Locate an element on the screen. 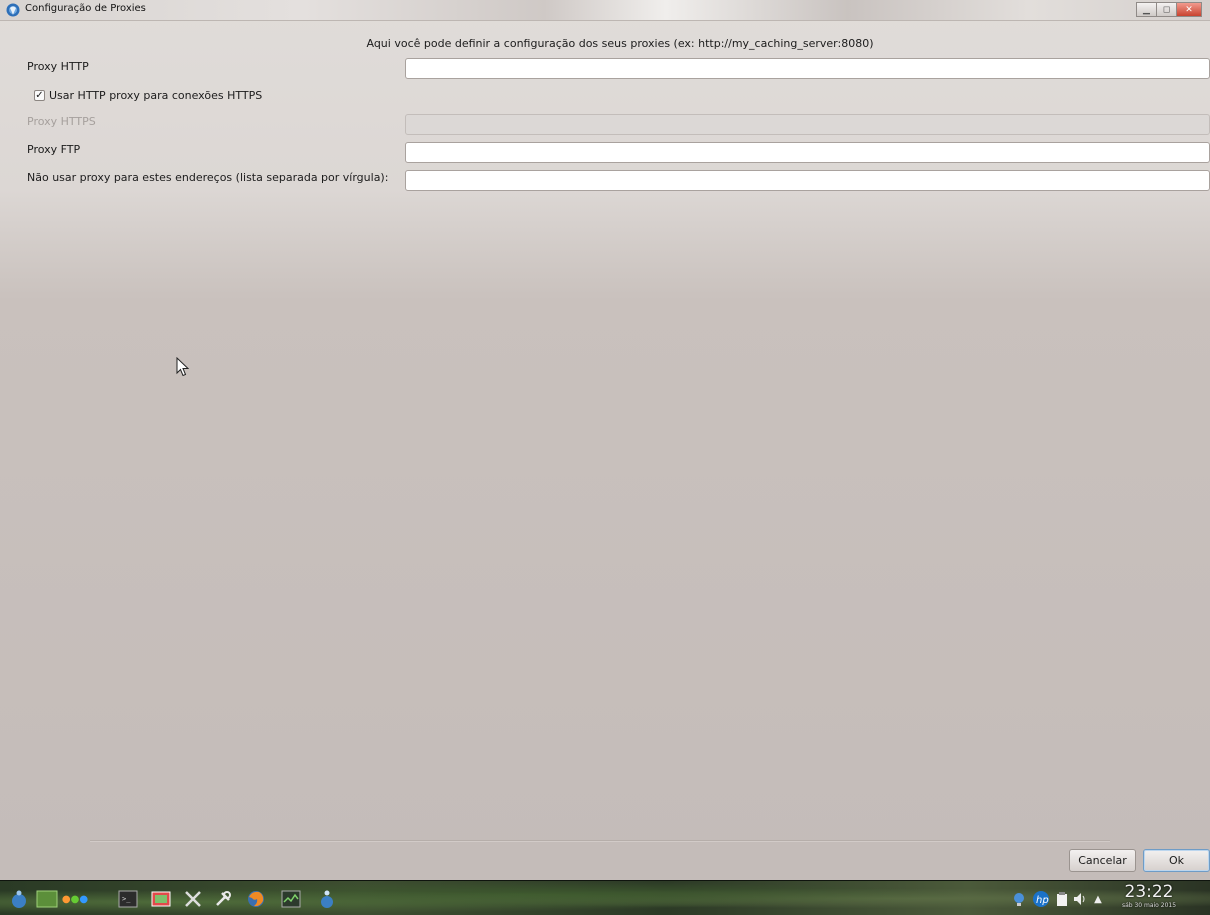  dots-icon: ● ● ● is located at coordinates (75, 899).